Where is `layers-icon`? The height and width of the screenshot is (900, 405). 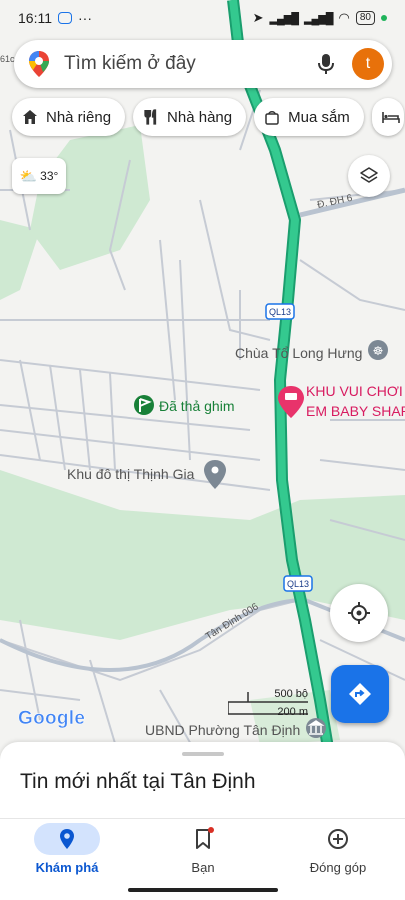
layers-icon is located at coordinates (369, 175).